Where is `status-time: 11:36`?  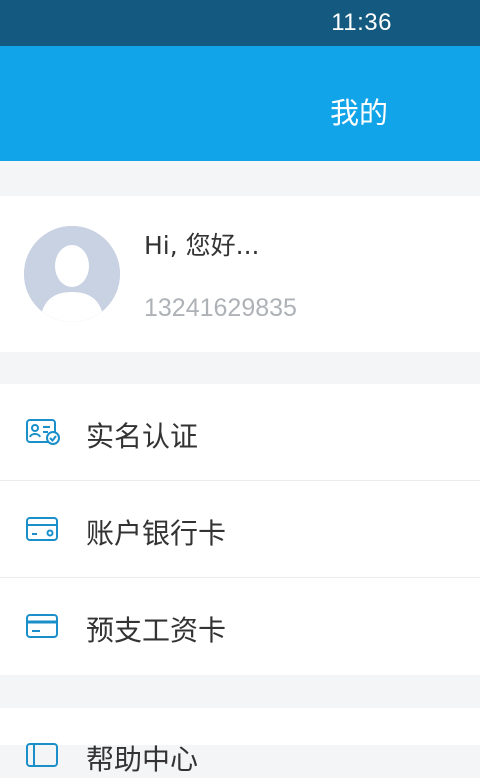 status-time: 11:36 is located at coordinates (361, 22).